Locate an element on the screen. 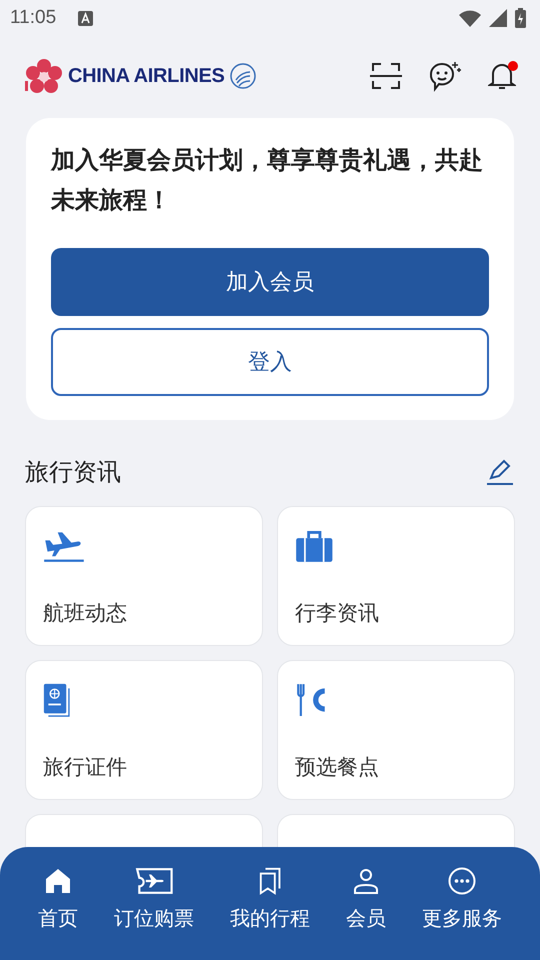 This screenshot has height=960, width=540. person-icon is located at coordinates (366, 881).